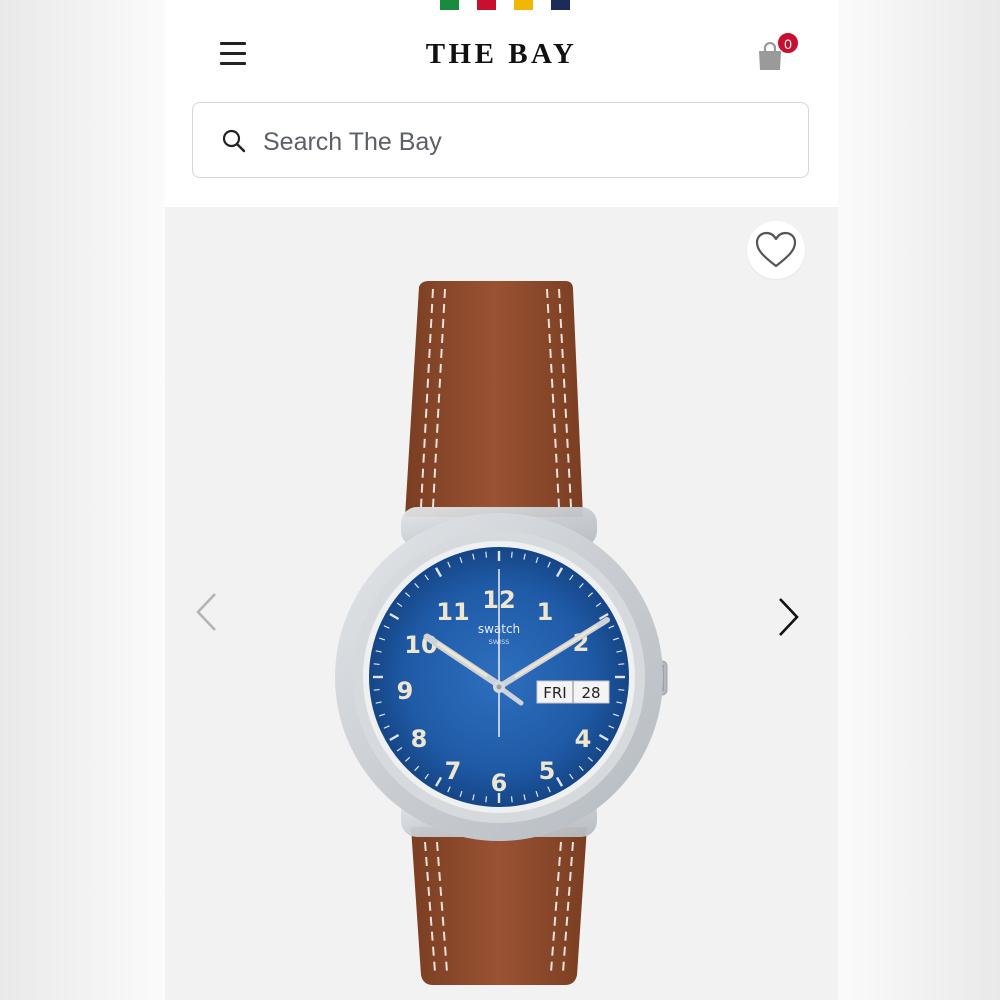 This screenshot has height=1000, width=1000. I want to click on heart-outline-icon, so click(776, 249).